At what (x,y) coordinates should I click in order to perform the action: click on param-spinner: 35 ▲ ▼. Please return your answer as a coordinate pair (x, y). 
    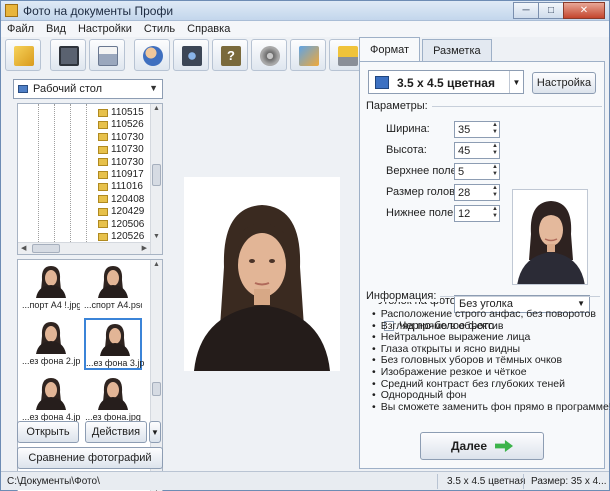
    Looking at the image, I should click on (477, 129).